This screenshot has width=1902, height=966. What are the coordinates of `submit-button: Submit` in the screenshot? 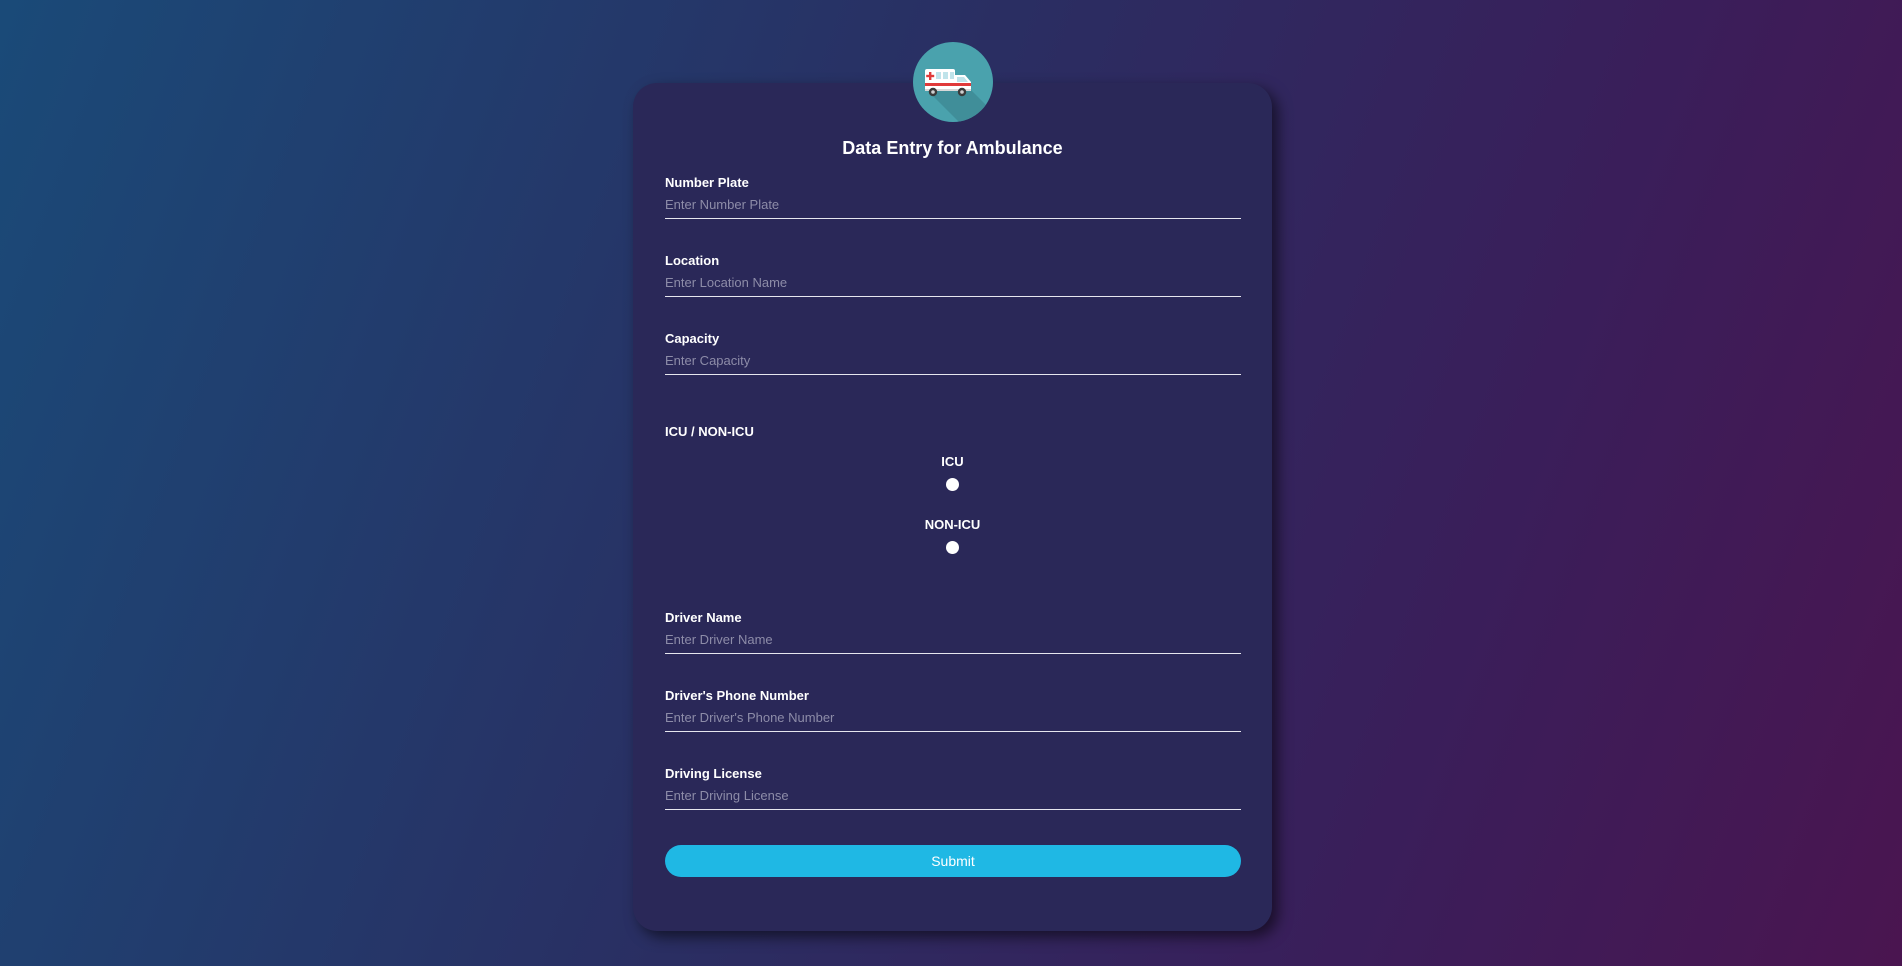 It's located at (953, 861).